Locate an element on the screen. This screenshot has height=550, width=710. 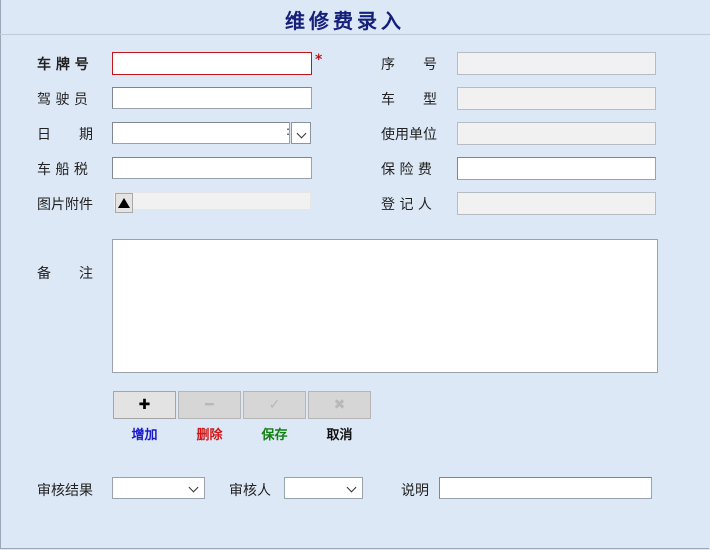
model-input is located at coordinates (556, 98).